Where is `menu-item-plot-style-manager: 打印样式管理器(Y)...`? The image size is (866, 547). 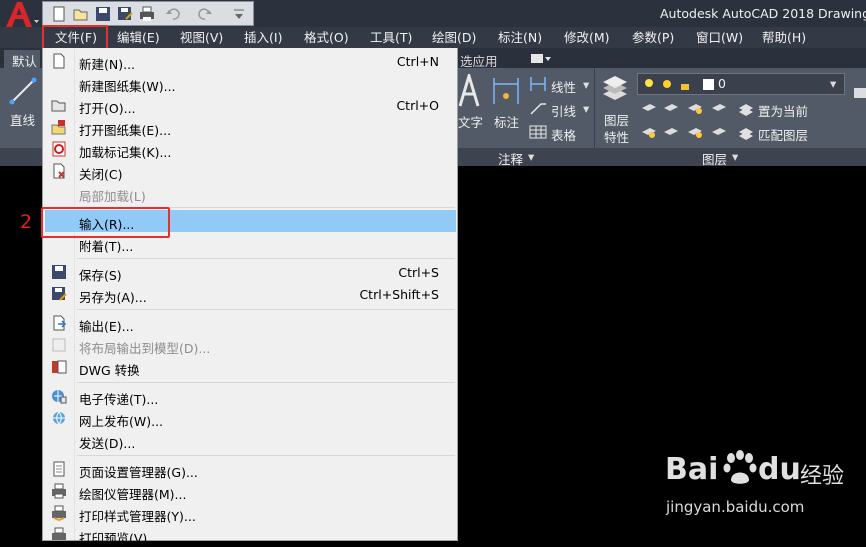 menu-item-plot-style-manager: 打印样式管理器(Y)... is located at coordinates (250, 513).